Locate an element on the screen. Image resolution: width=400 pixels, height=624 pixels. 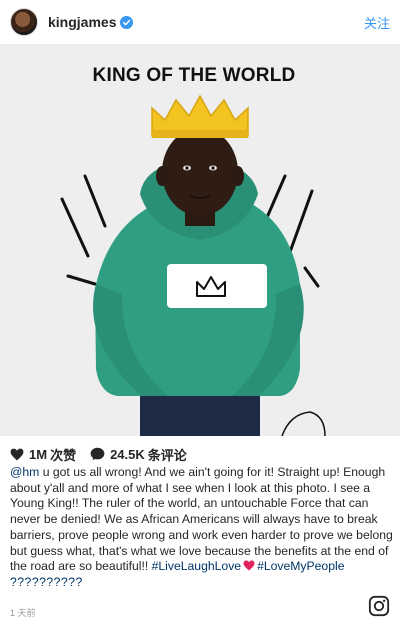
likes-label: 次赞 is located at coordinates (63, 455).